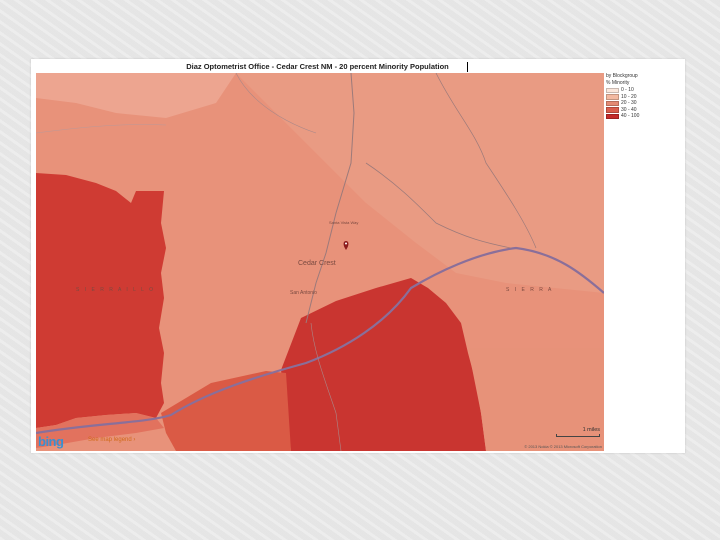  Describe the element at coordinates (51, 441) in the screenshot. I see `bing-logo: bing` at that location.